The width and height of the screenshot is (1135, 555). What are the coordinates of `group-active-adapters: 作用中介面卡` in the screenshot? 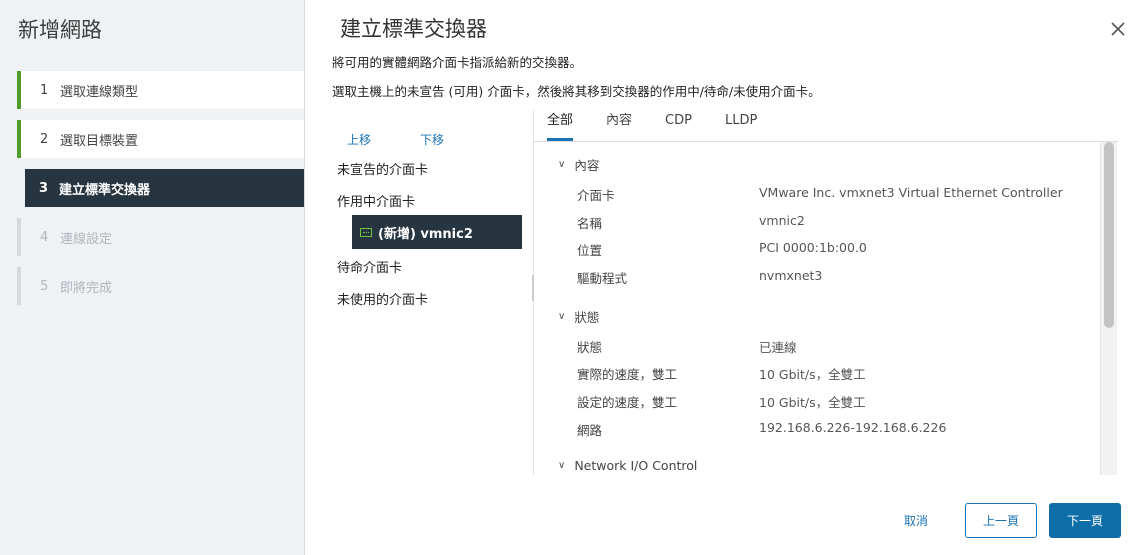 It's located at (376, 200).